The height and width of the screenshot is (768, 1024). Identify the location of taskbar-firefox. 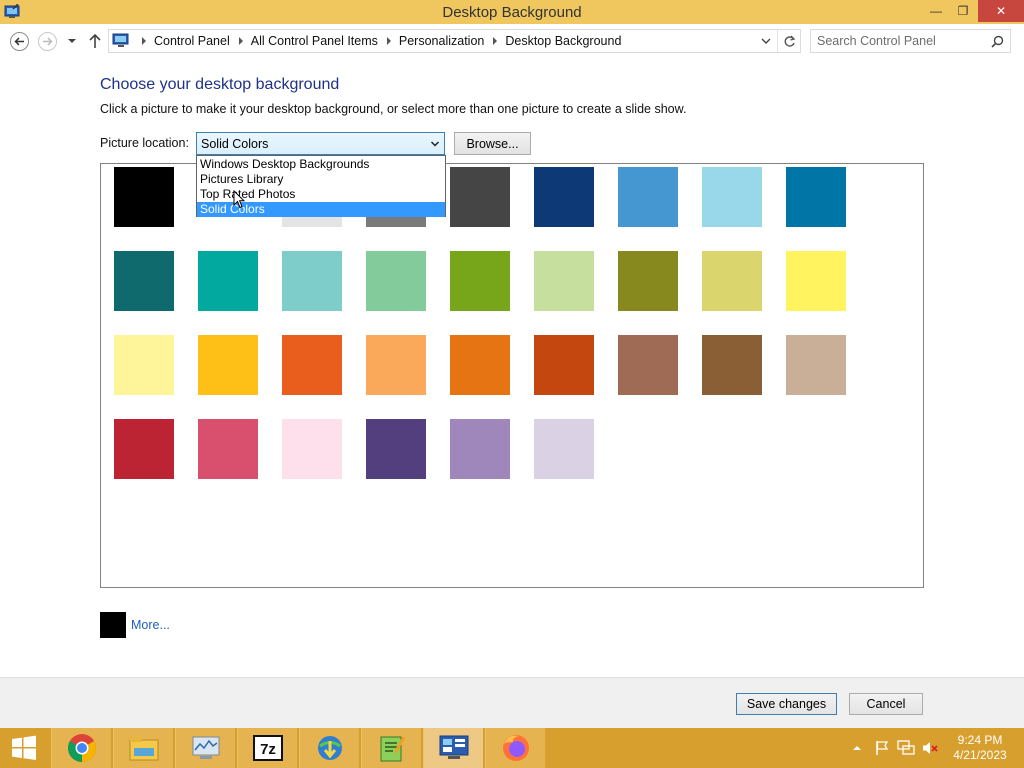
(515, 748).